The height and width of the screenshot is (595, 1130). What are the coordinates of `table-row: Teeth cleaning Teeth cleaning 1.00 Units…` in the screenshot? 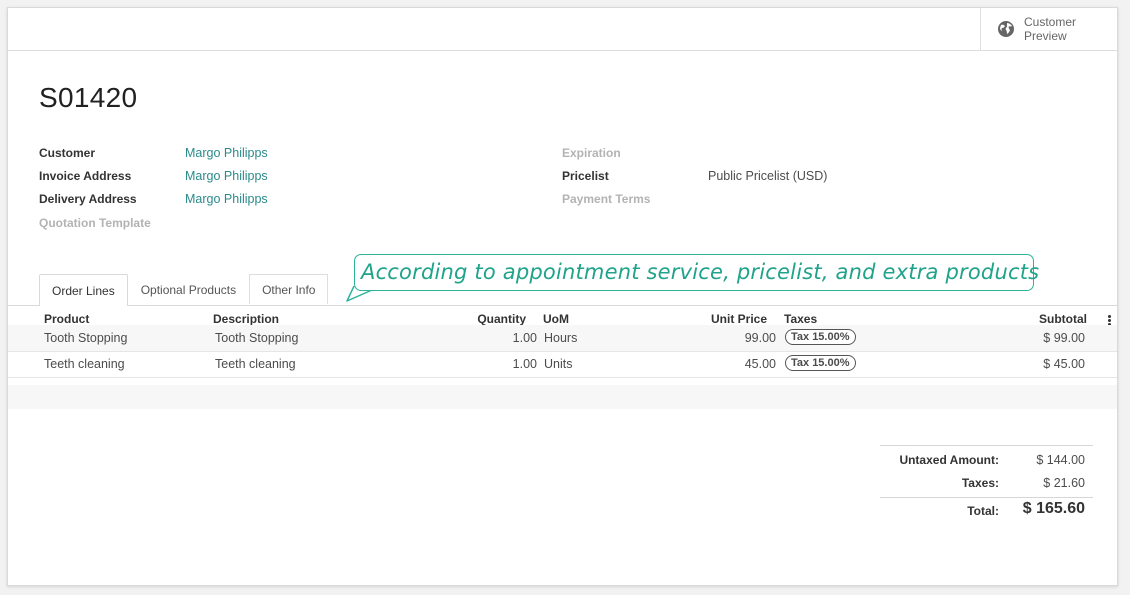 It's located at (562, 364).